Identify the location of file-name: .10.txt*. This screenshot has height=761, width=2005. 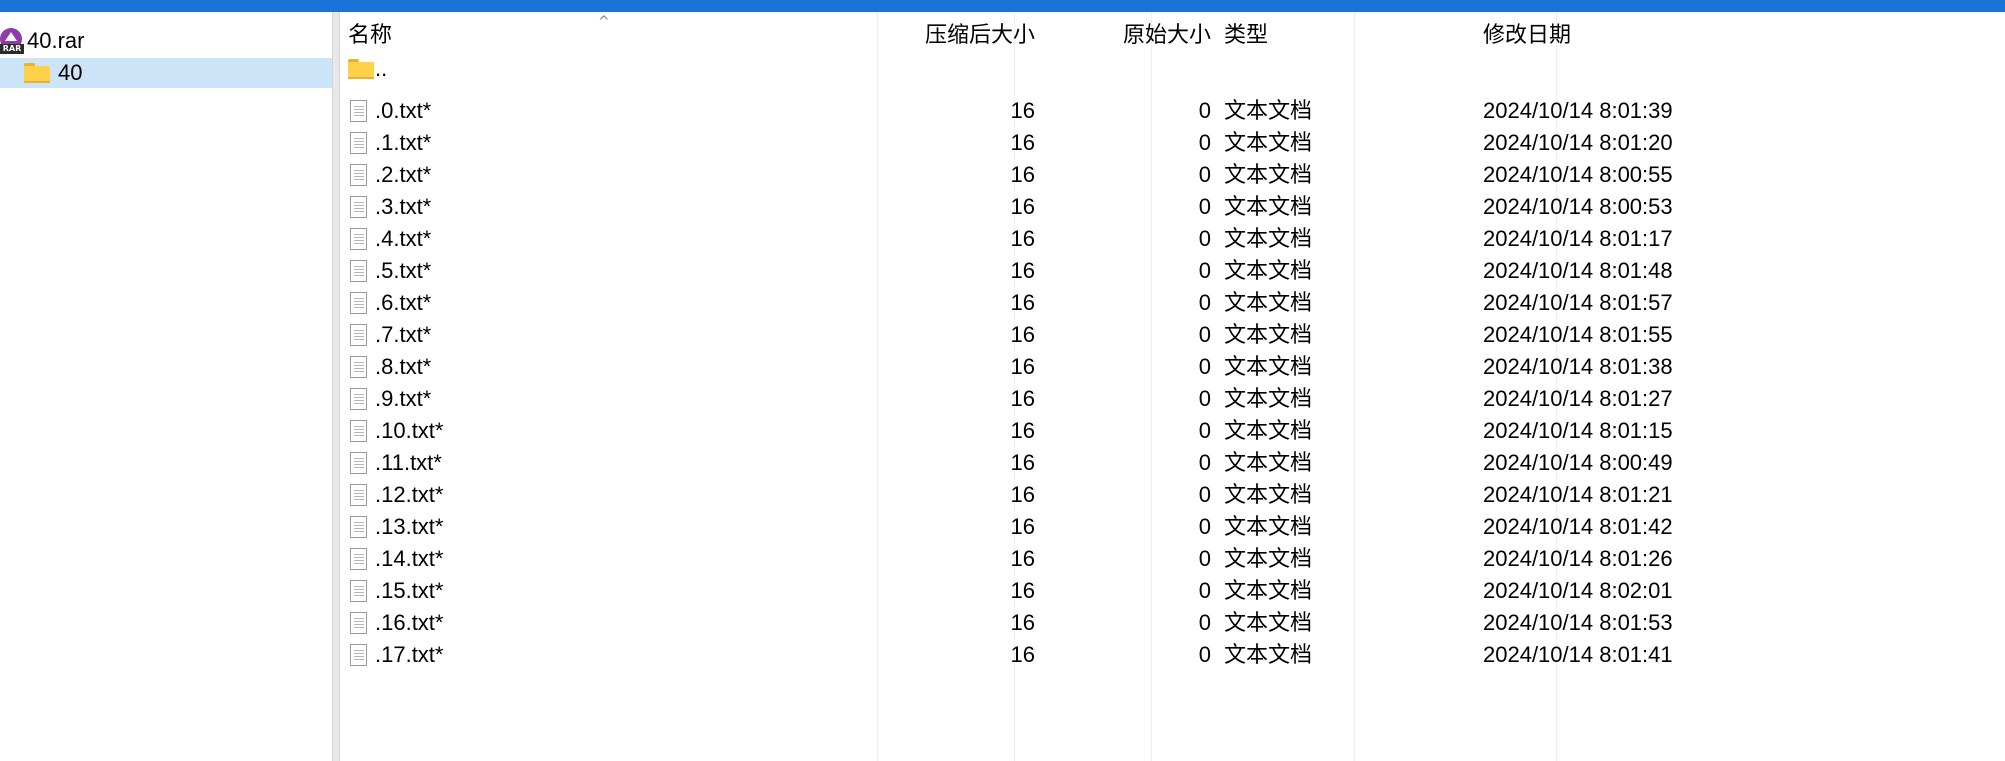
(409, 430).